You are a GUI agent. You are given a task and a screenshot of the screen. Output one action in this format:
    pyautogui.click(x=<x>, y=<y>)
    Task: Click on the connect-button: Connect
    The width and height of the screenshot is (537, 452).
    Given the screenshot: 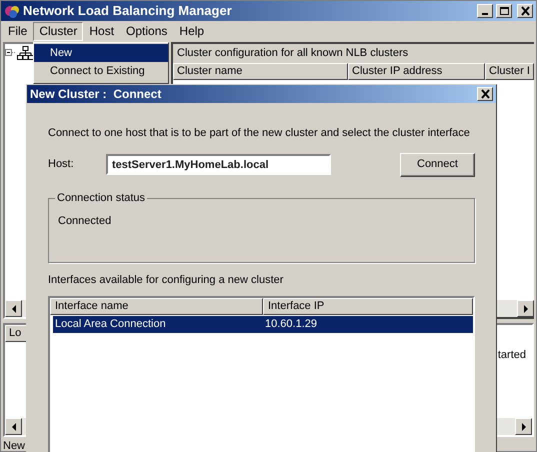 What is the action you would take?
    pyautogui.click(x=437, y=164)
    